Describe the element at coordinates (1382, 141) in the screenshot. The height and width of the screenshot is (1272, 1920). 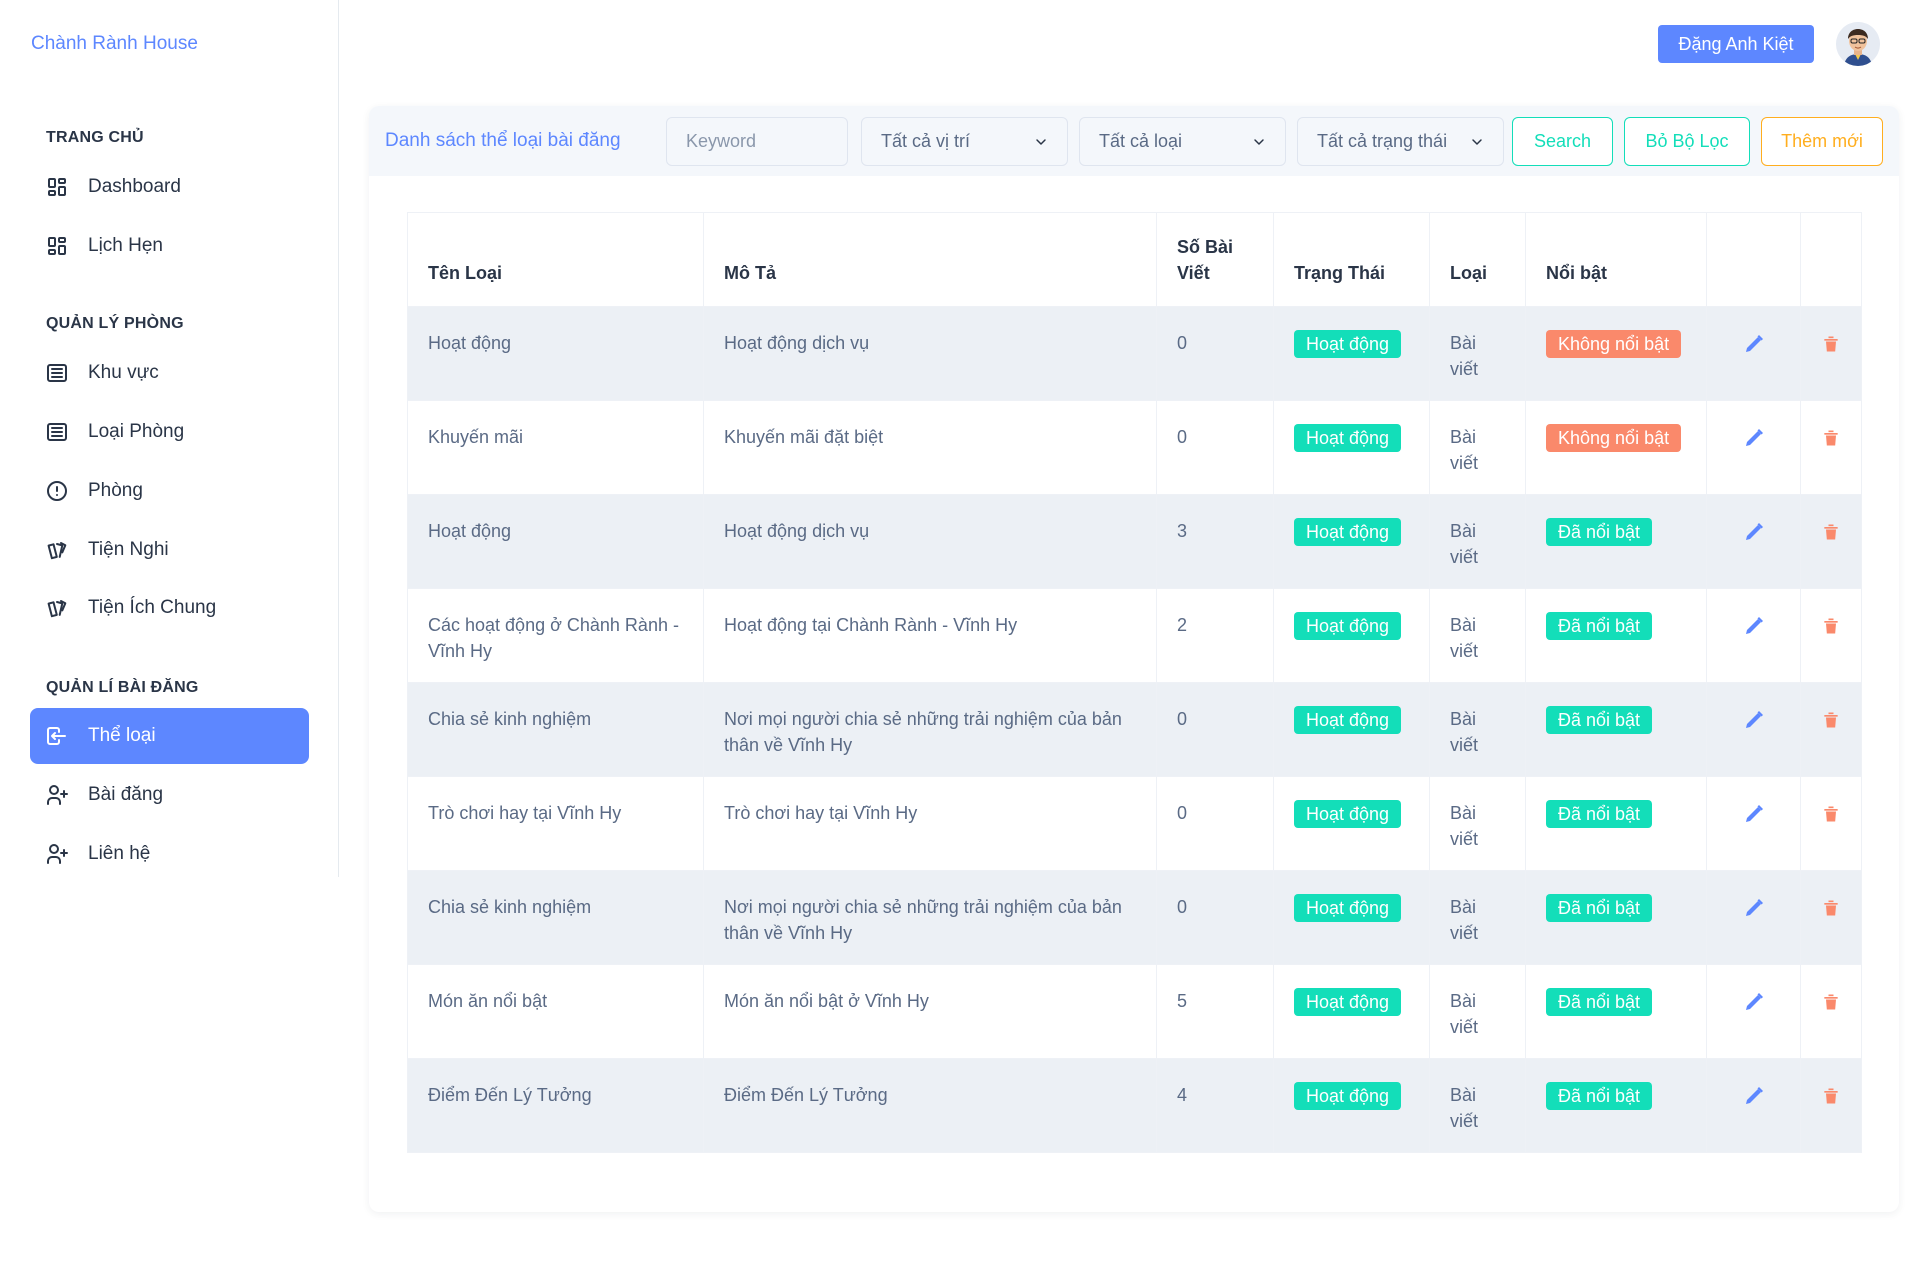
I see `status-select-value: Tất cả trạng thái` at that location.